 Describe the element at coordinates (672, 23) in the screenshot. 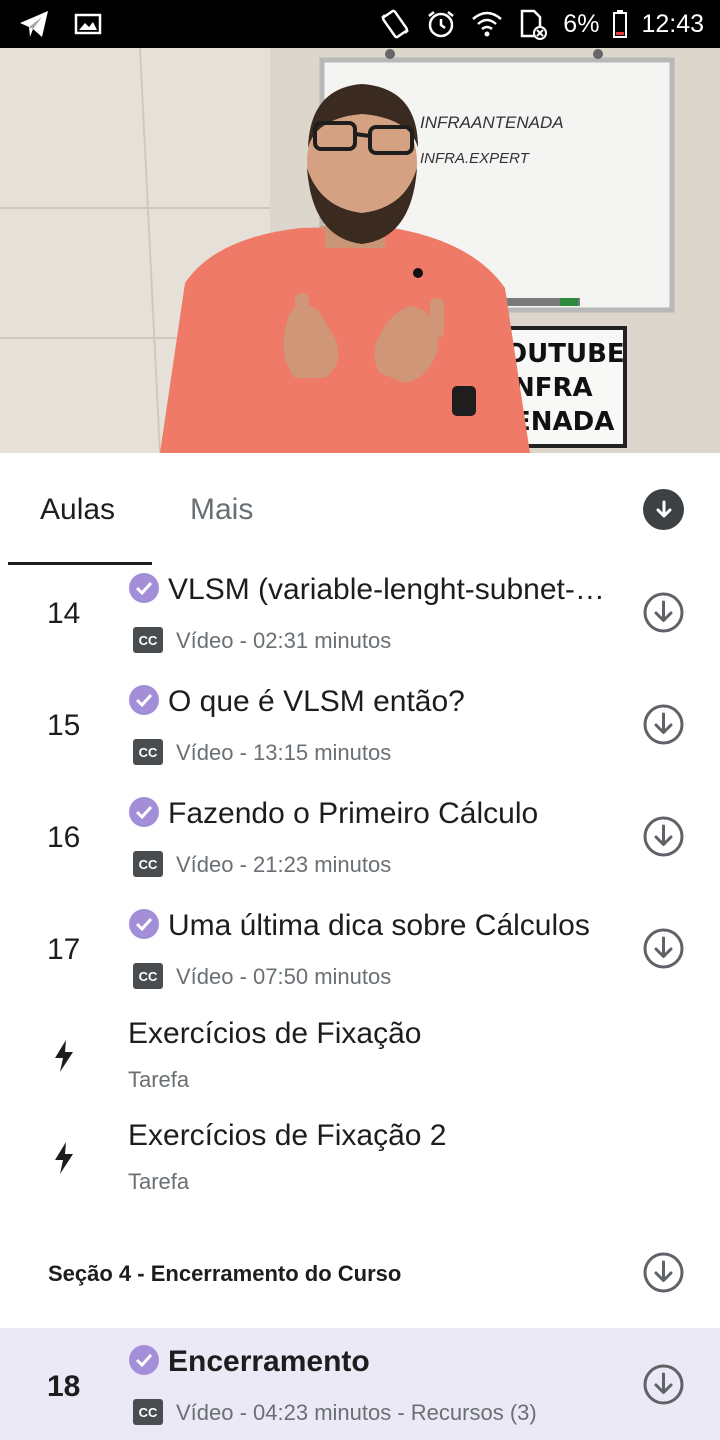

I see `clock: 12:43` at that location.